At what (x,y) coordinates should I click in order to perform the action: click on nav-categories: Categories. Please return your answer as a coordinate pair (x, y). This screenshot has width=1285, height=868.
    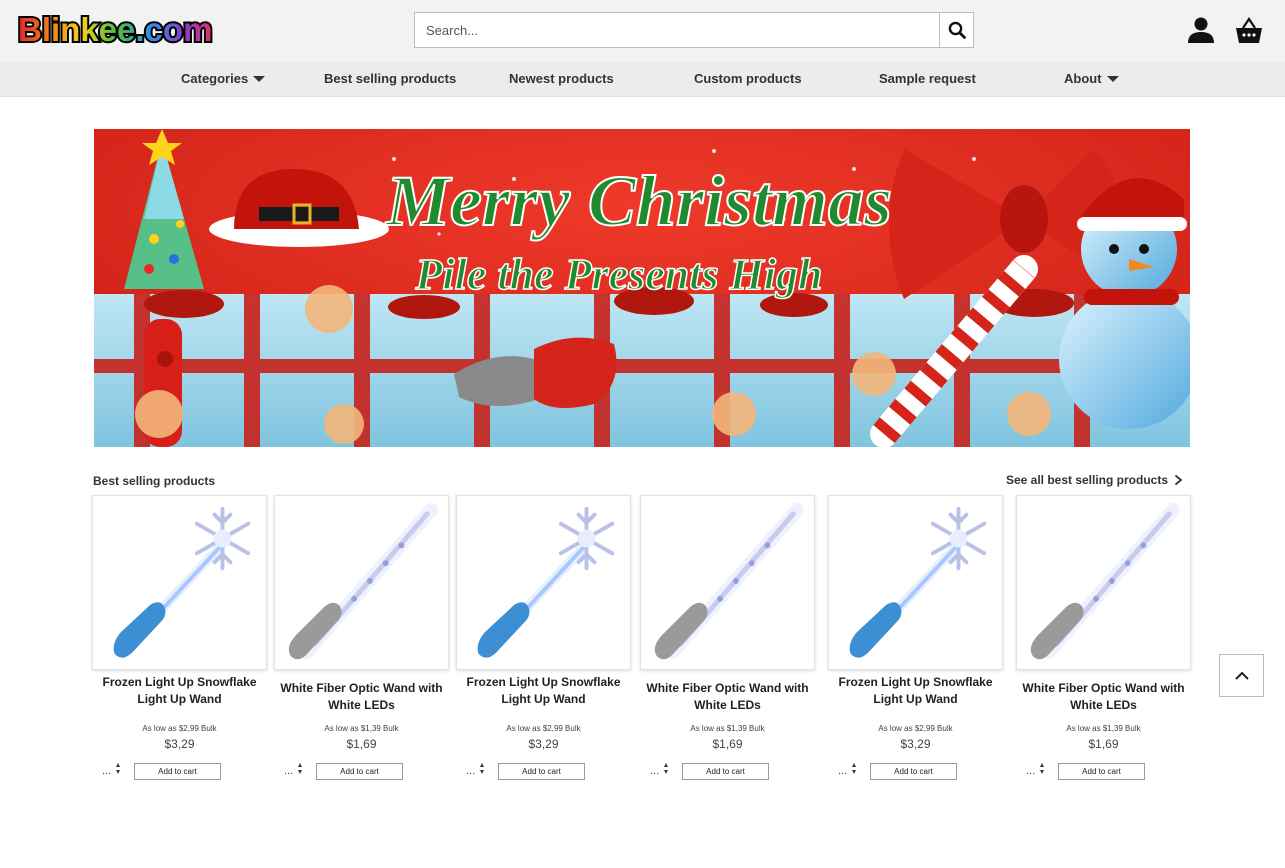
    Looking at the image, I should click on (223, 79).